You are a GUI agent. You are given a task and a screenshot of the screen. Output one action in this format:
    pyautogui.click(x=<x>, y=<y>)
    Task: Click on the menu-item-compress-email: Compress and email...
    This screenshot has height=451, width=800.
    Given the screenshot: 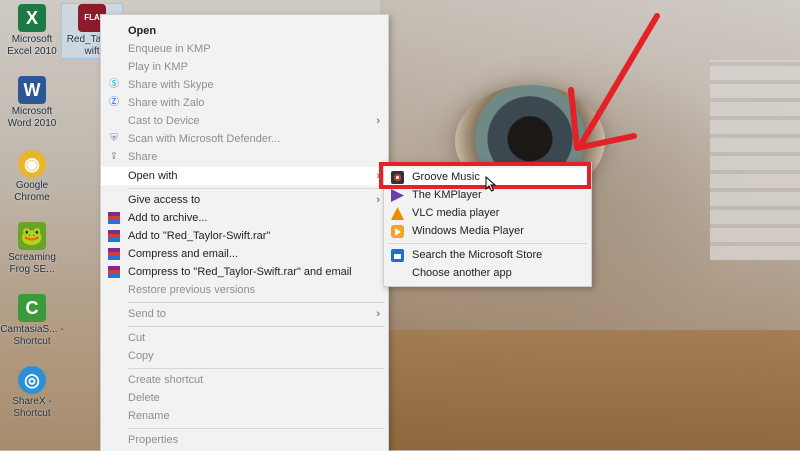 What is the action you would take?
    pyautogui.click(x=244, y=254)
    